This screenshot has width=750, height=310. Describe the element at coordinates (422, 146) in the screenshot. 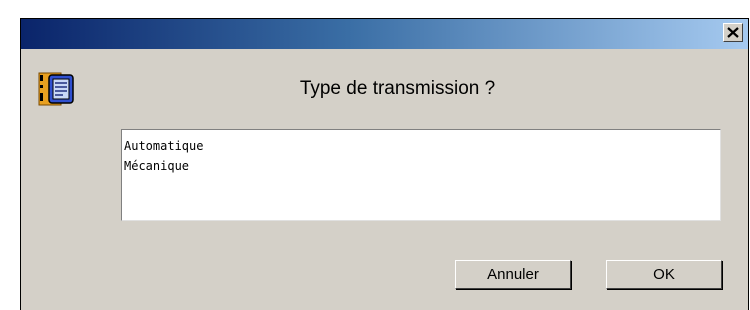

I see `list-item-automatique: Automatique` at that location.